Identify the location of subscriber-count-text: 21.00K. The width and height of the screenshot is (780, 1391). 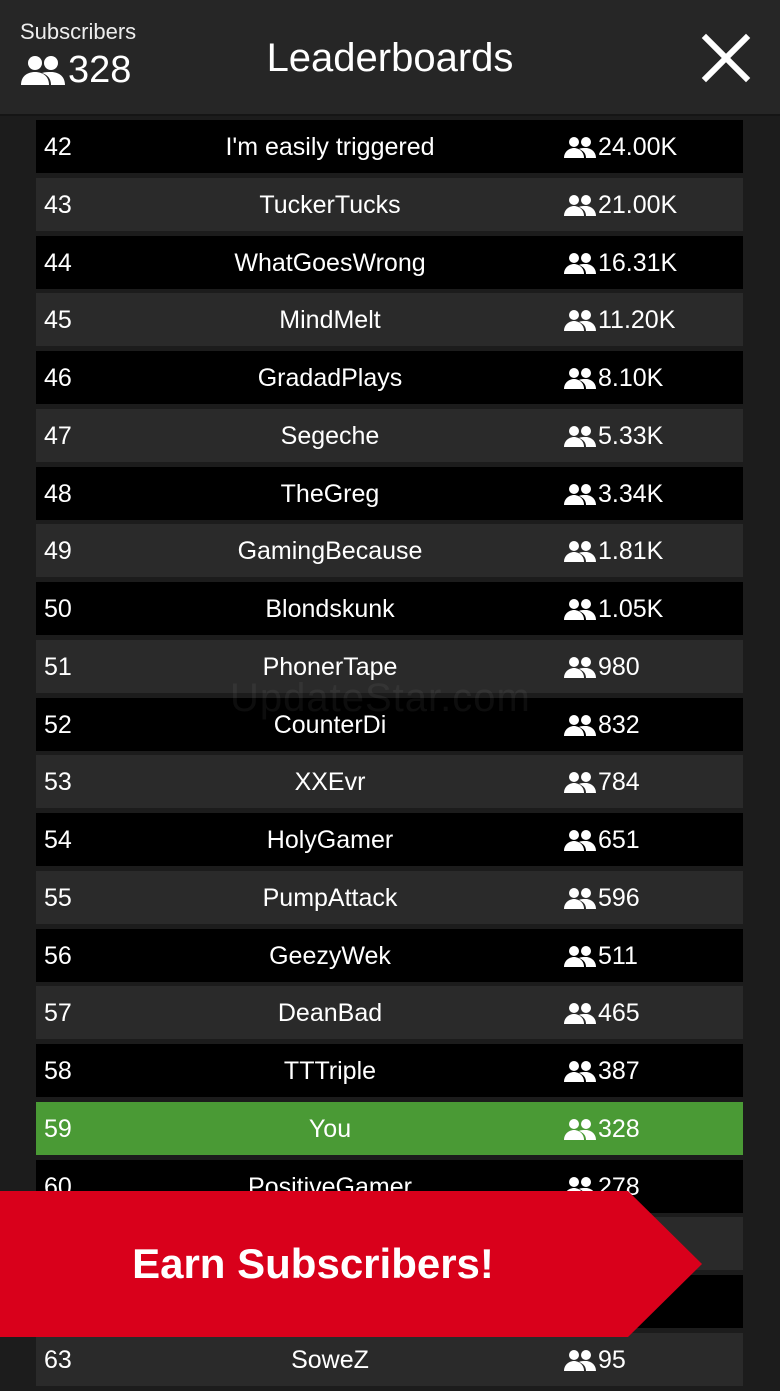
(638, 204).